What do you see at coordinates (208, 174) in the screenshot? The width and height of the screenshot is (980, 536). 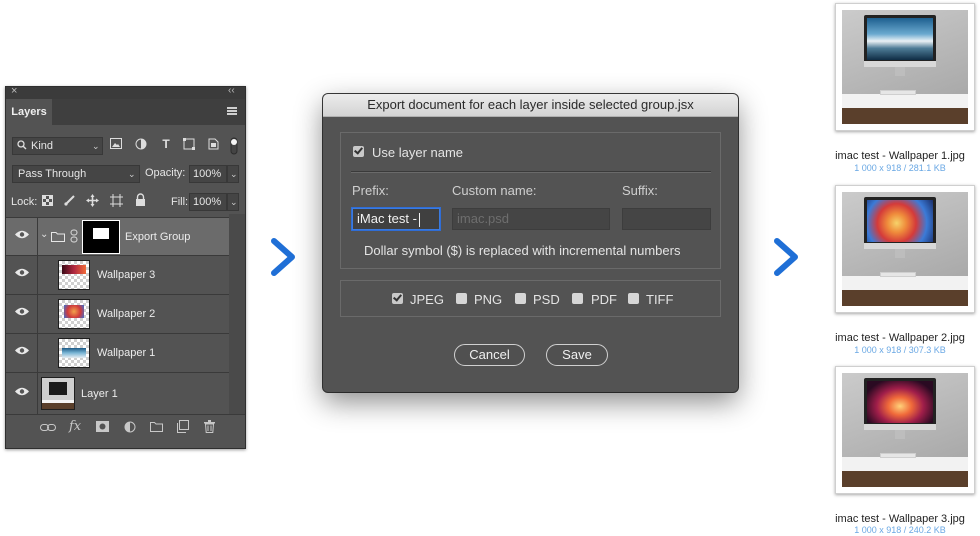 I see `opacity-input: 100%` at bounding box center [208, 174].